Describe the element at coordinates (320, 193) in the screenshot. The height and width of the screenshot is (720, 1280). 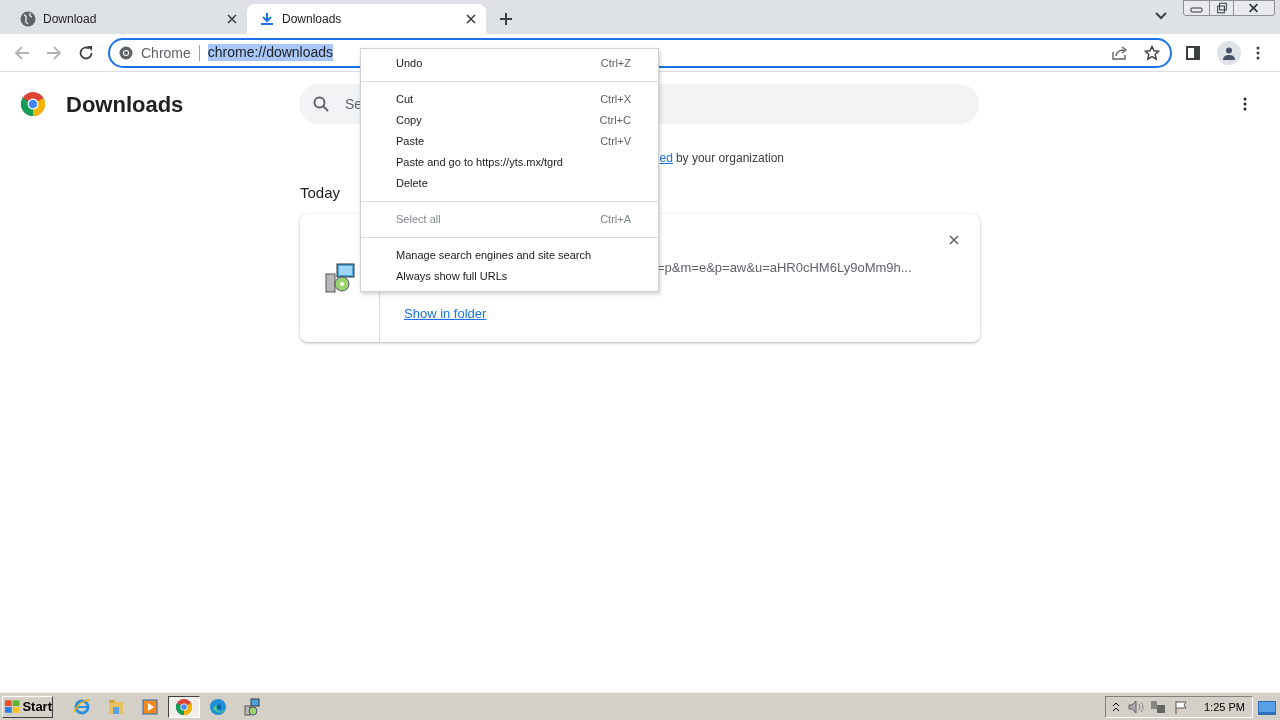
I see `section-heading: Today` at that location.